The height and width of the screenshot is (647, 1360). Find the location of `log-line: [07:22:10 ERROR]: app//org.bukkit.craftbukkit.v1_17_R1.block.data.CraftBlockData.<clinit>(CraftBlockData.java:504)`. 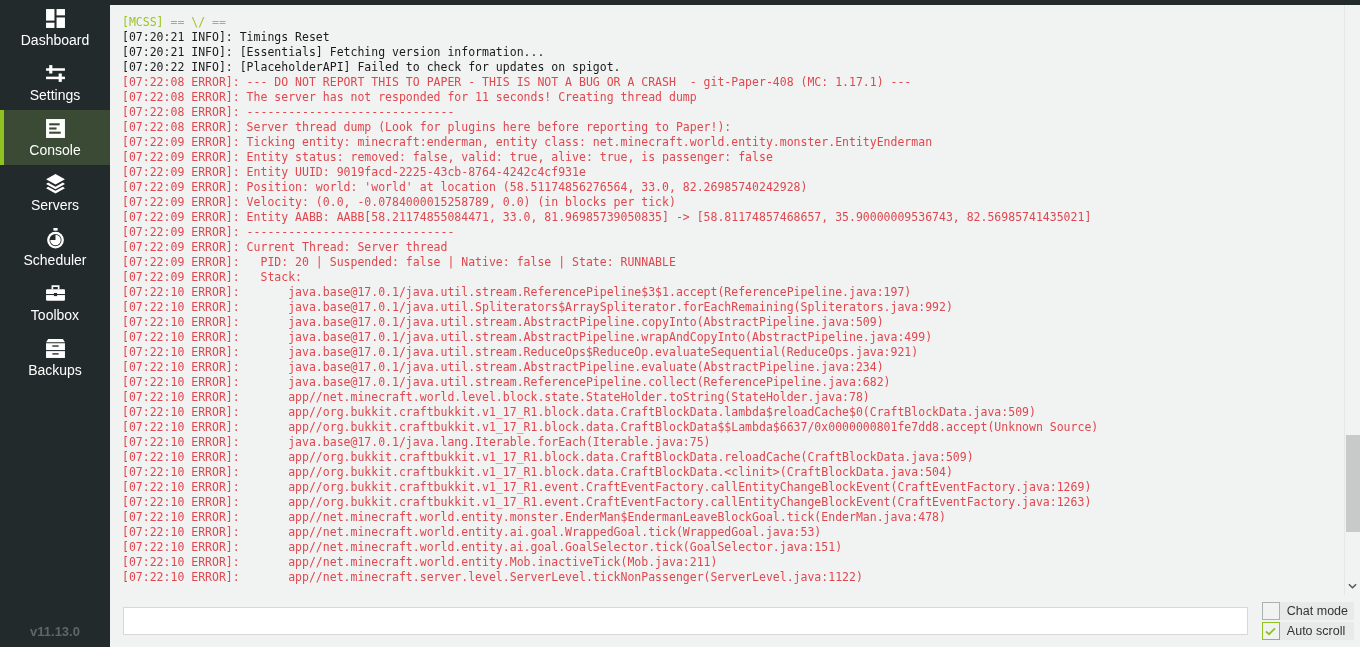

log-line: [07:22:10 ERROR]: app//org.bukkit.craftbukkit.v1_17_R1.block.data.CraftBlockData.<clinit>(CraftBlockData.java:504) is located at coordinates (538, 472).